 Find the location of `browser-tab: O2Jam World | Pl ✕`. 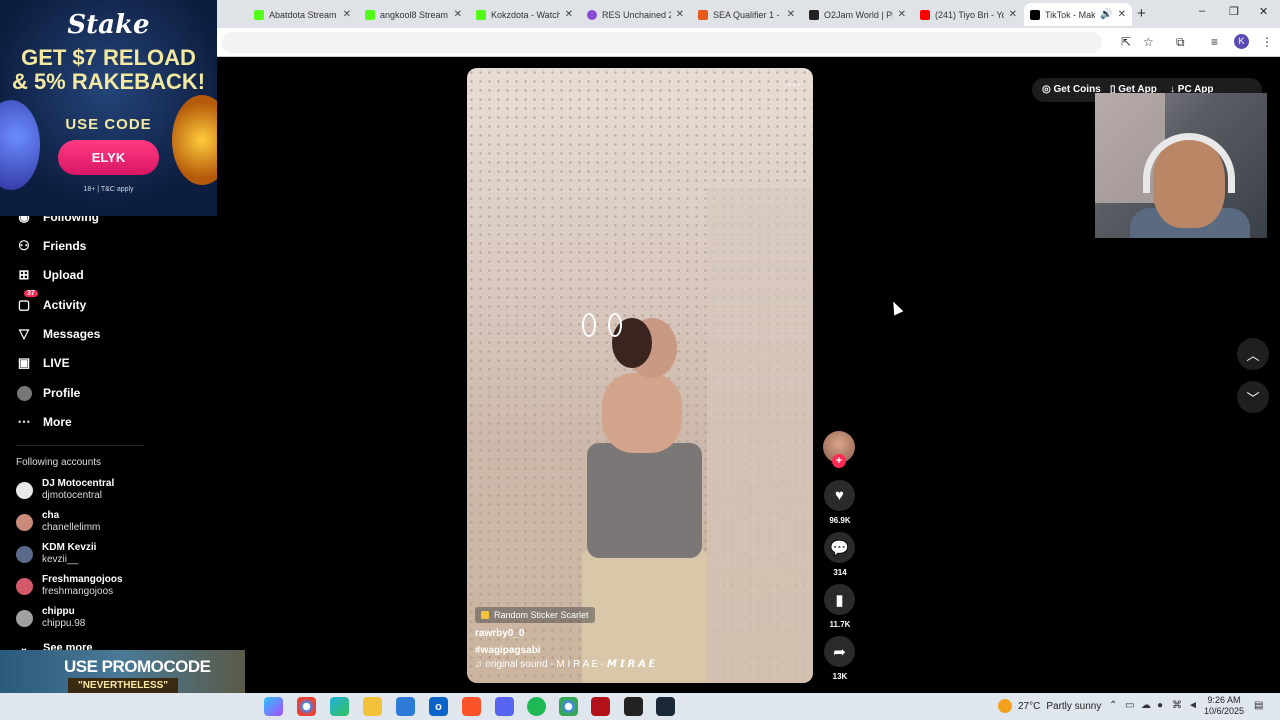

browser-tab: O2Jam World | Pl ✕ is located at coordinates (857, 14).